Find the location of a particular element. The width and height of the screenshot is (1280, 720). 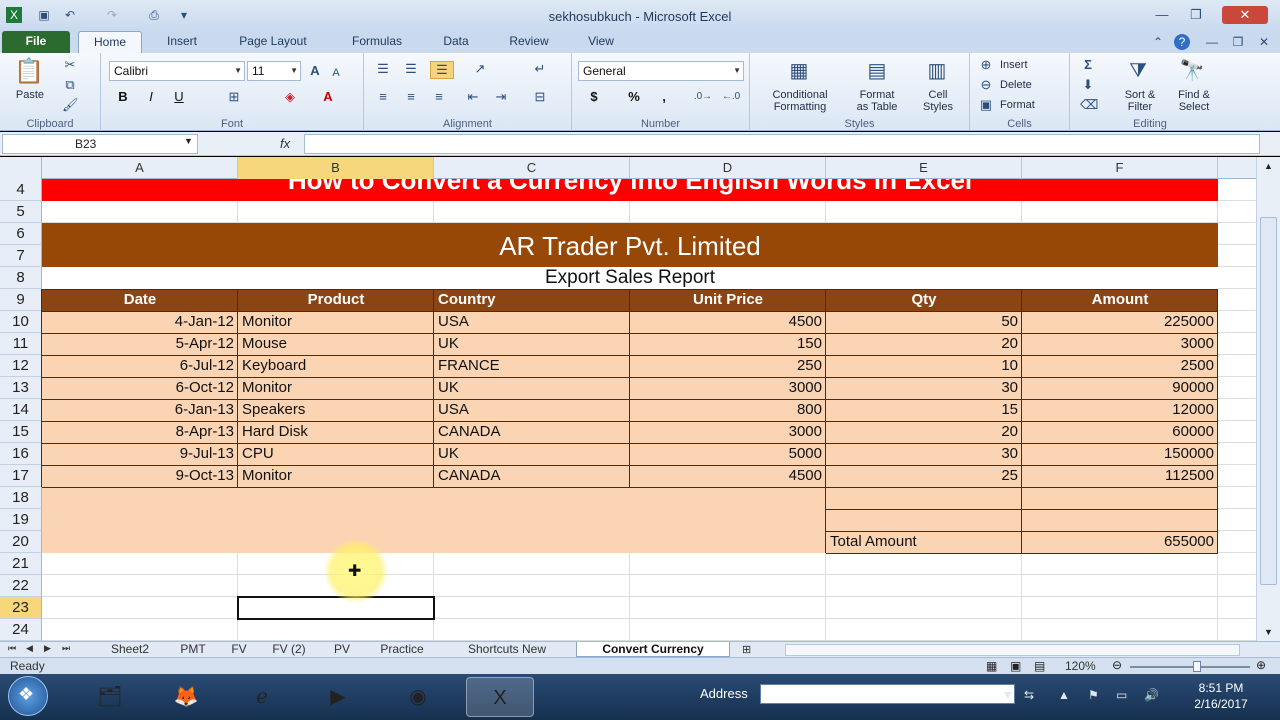

volume-icon: 🔊 is located at coordinates (1151, 695).